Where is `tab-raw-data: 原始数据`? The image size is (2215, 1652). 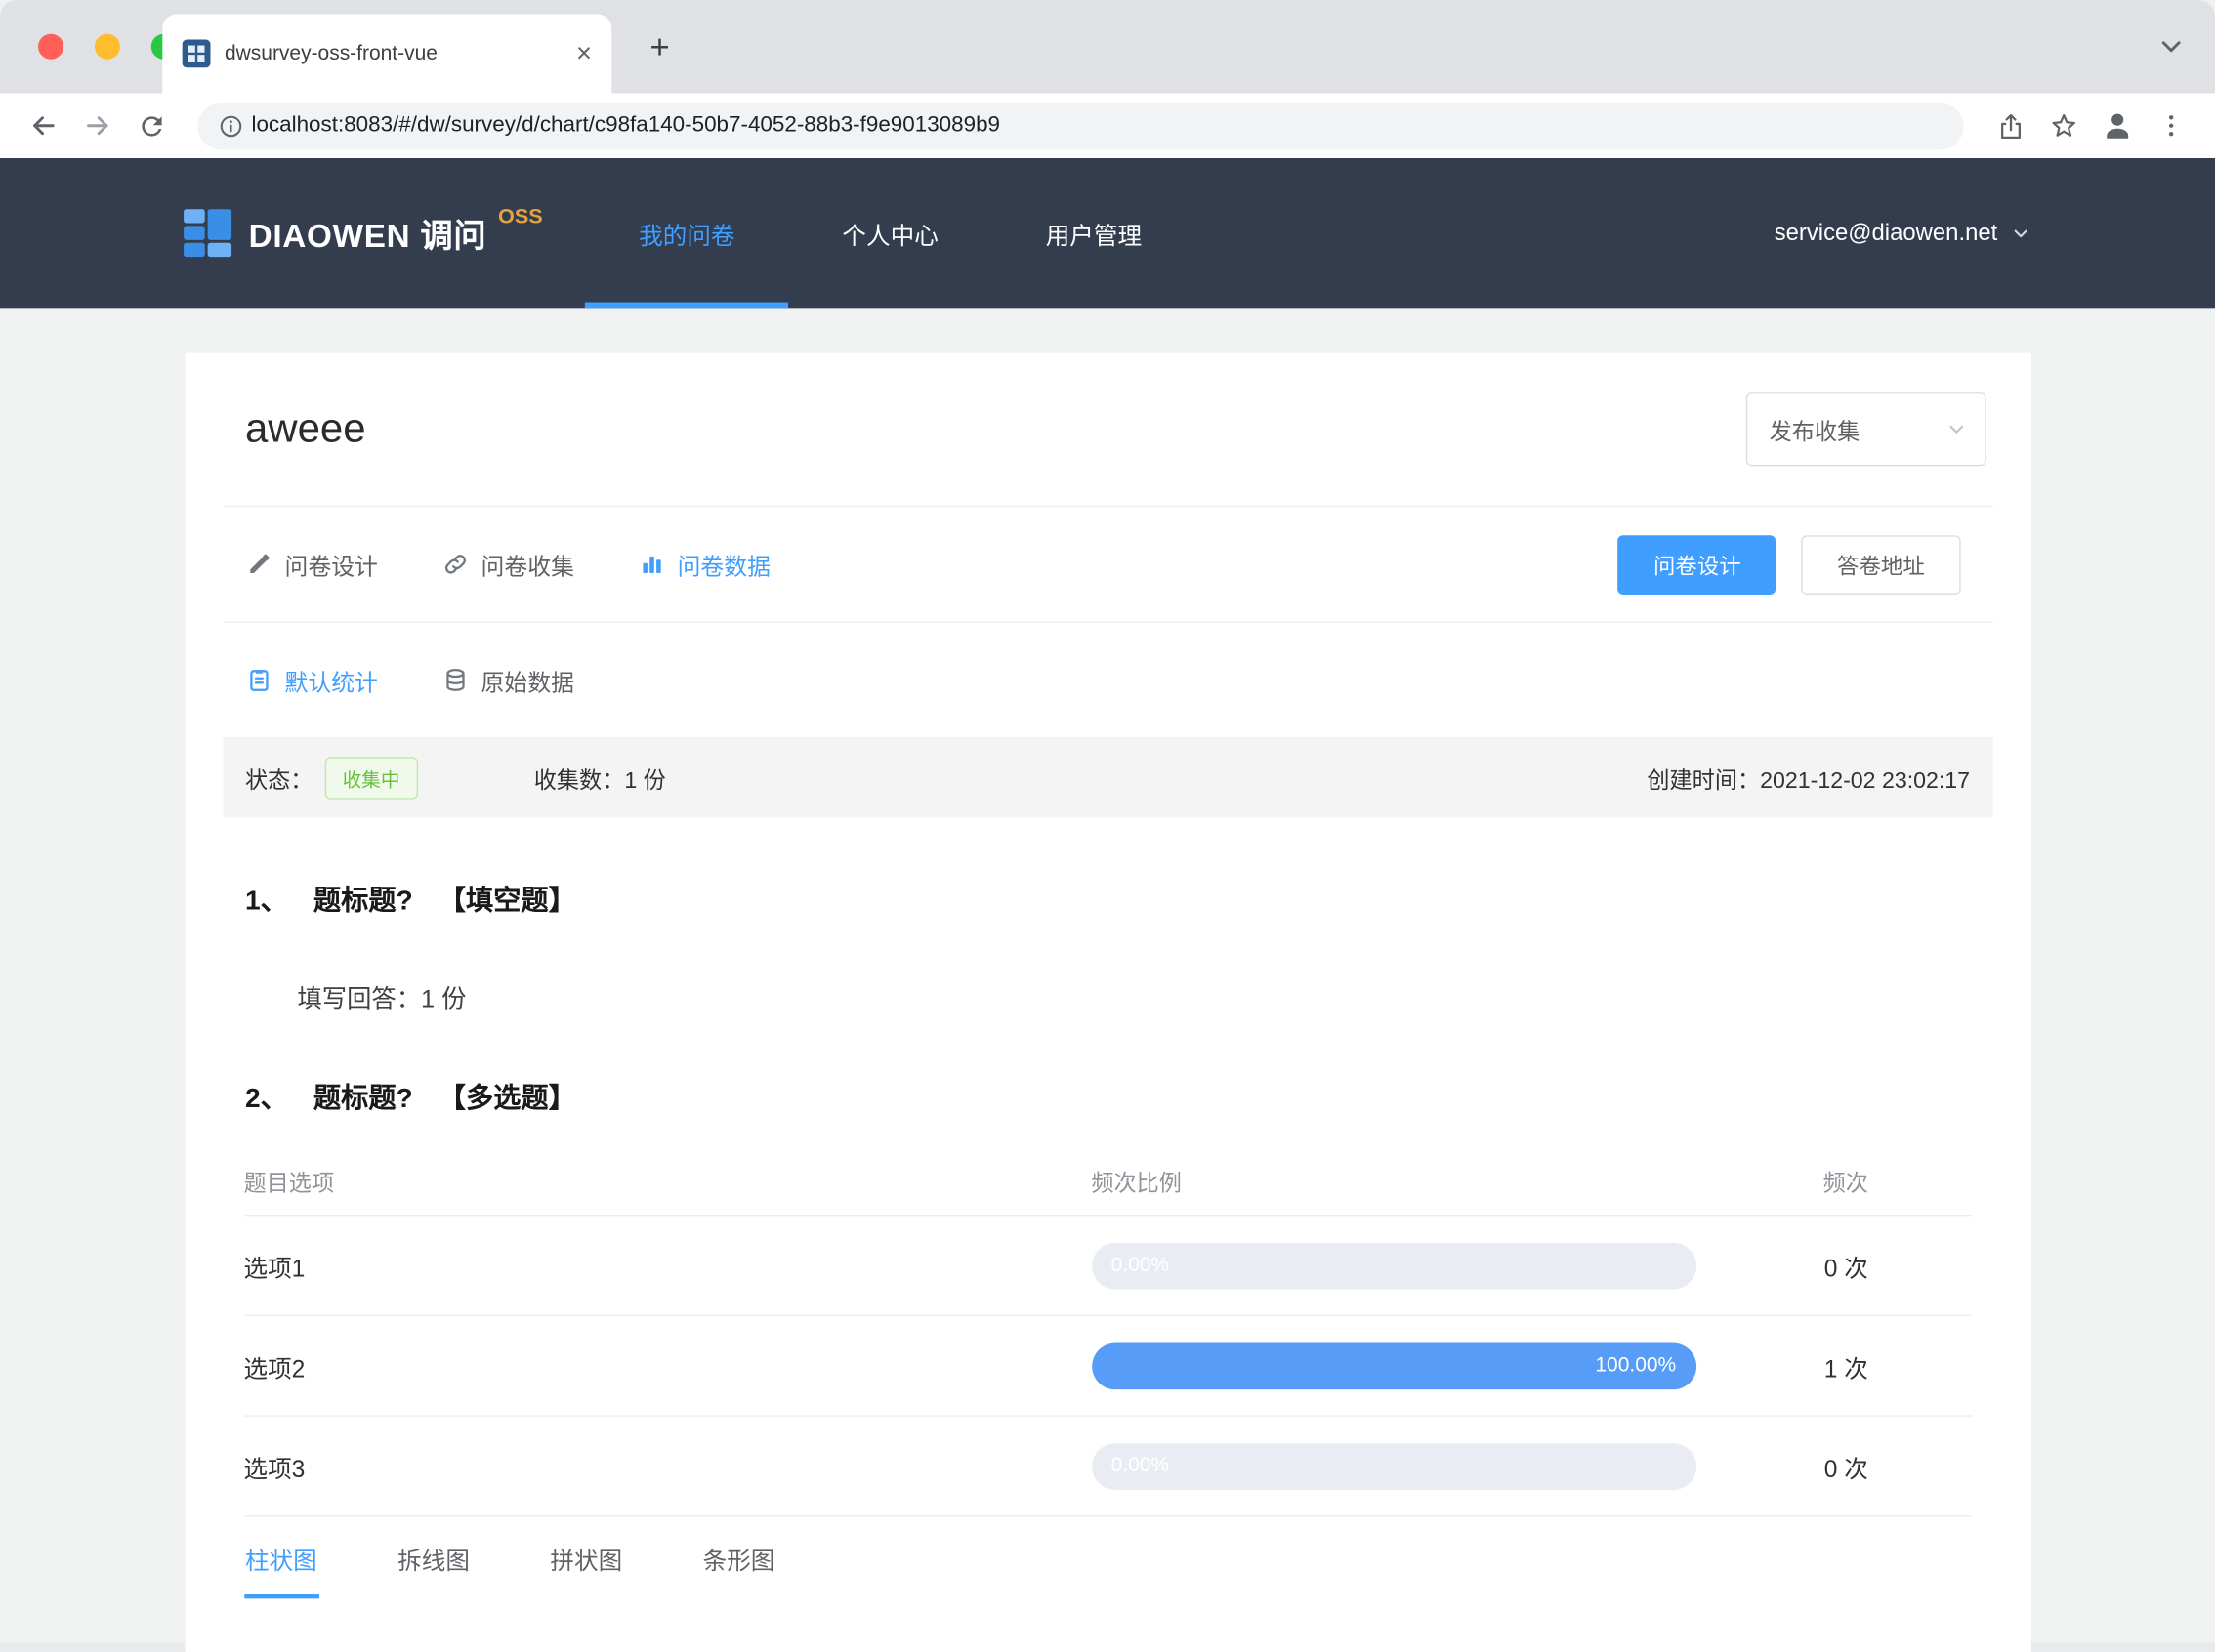
tab-raw-data: 原始数据 is located at coordinates (507, 680).